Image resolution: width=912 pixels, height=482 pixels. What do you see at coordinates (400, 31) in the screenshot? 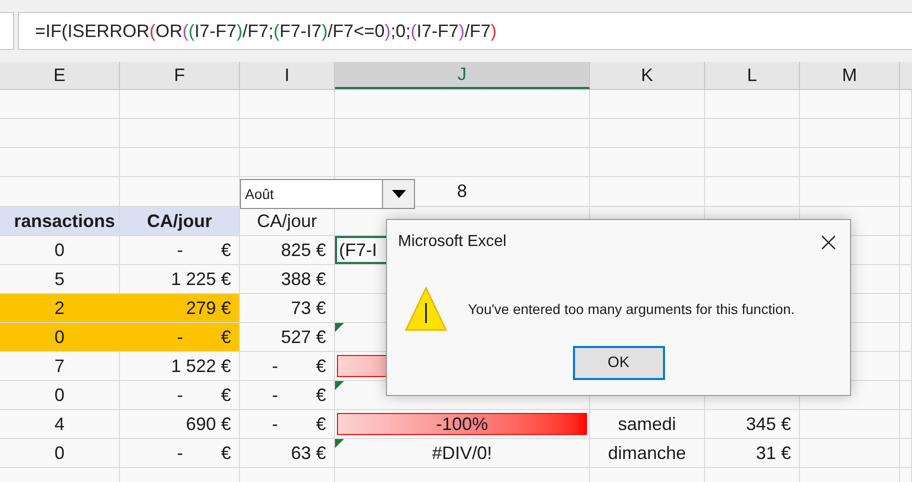
I see `formula-text: ;0;` at bounding box center [400, 31].